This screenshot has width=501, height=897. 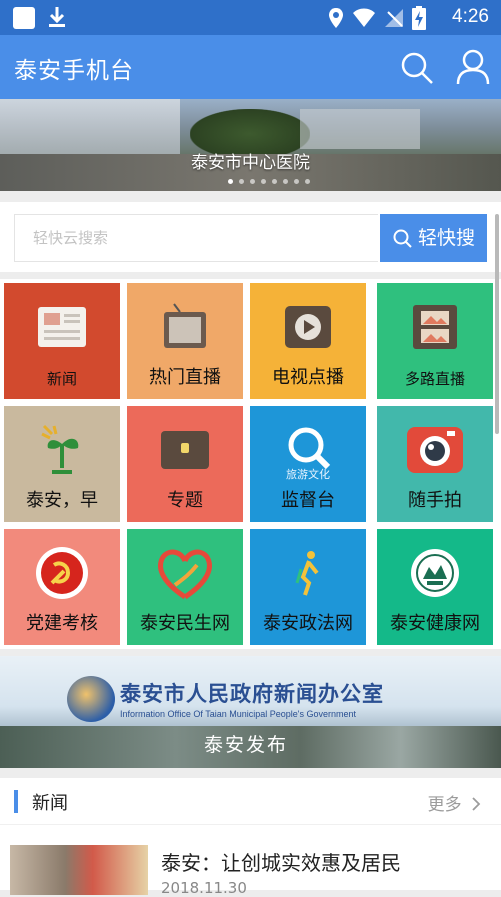 I want to click on status-bar: 4:26, so click(x=250, y=17).